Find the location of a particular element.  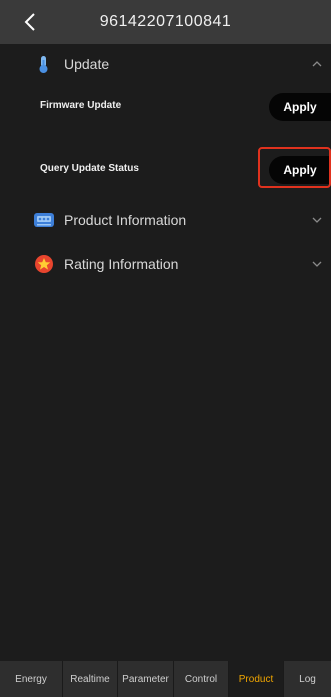

section-rating-information: Rating Information is located at coordinates (165, 264).